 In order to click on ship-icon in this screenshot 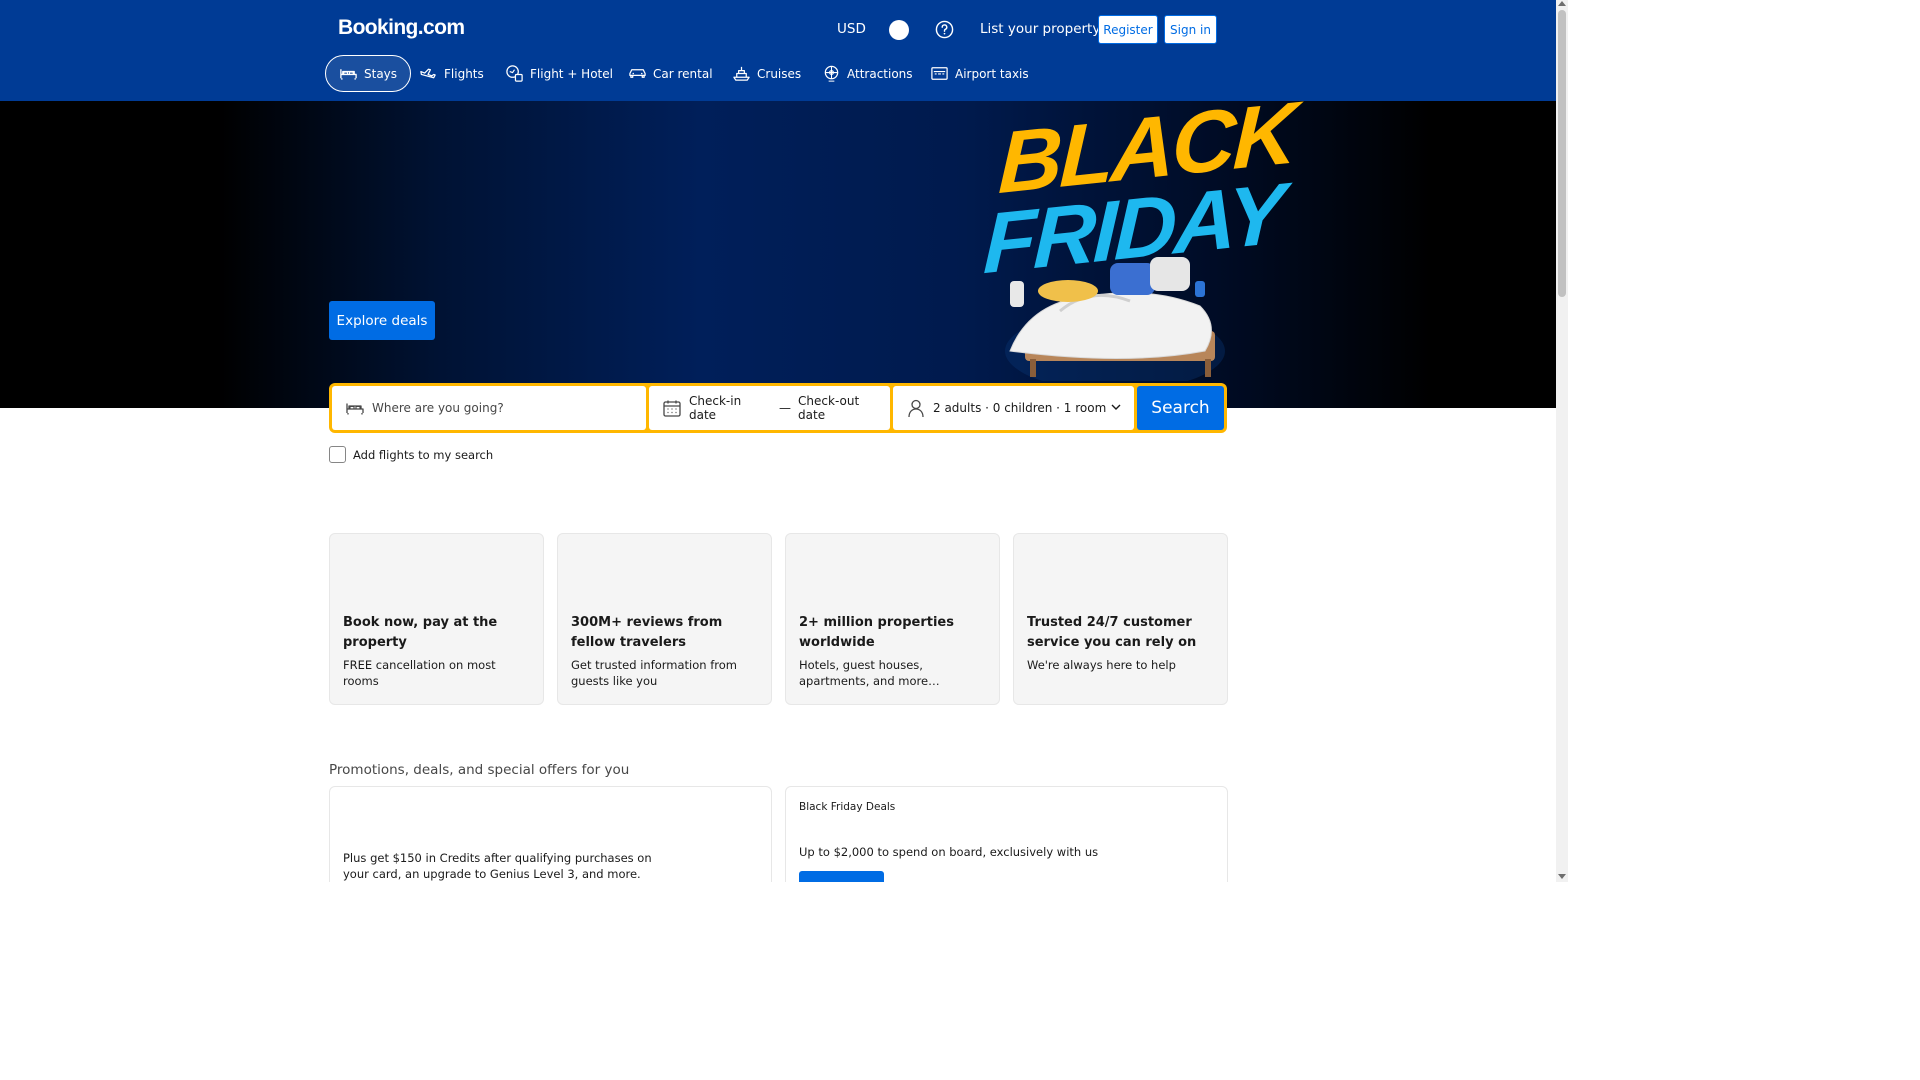, I will do `click(741, 73)`.